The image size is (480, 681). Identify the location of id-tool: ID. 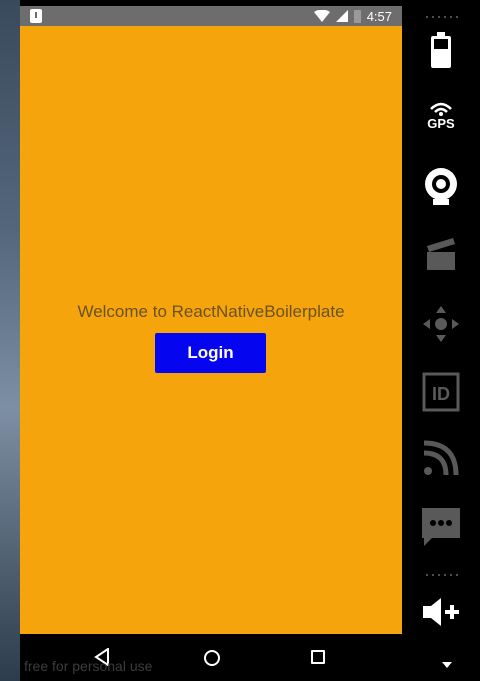
(441, 392).